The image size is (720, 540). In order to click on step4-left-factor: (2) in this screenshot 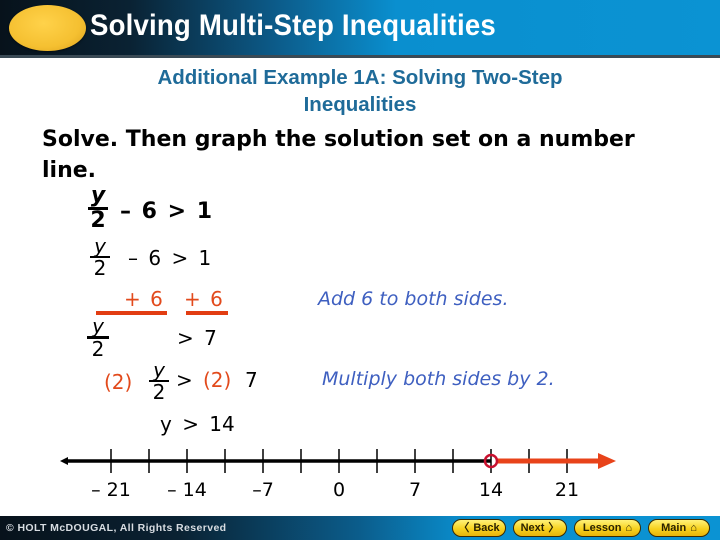, I will do `click(118, 382)`.